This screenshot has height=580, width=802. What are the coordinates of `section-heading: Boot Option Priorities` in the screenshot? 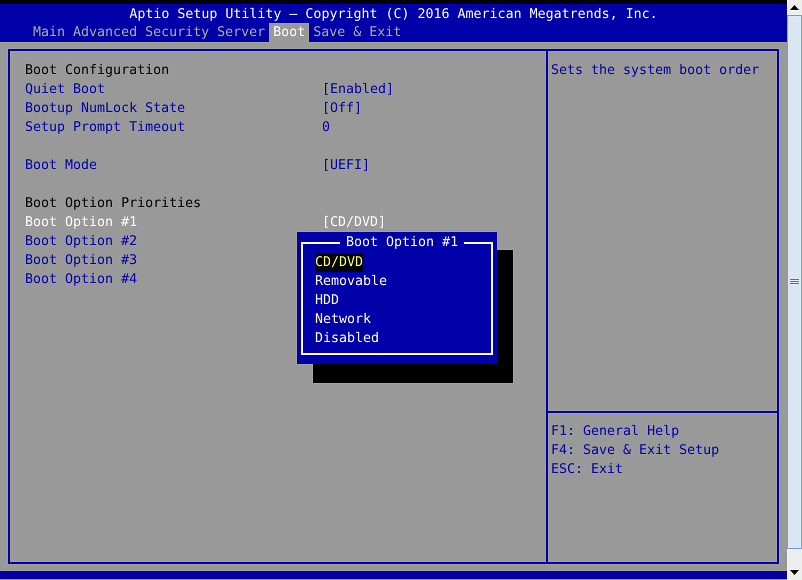 It's located at (113, 204).